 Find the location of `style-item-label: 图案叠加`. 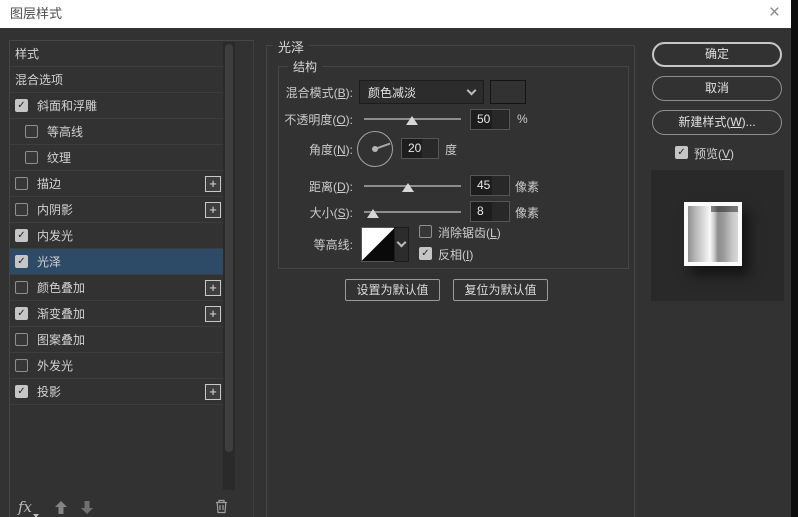

style-item-label: 图案叠加 is located at coordinates (61, 340).